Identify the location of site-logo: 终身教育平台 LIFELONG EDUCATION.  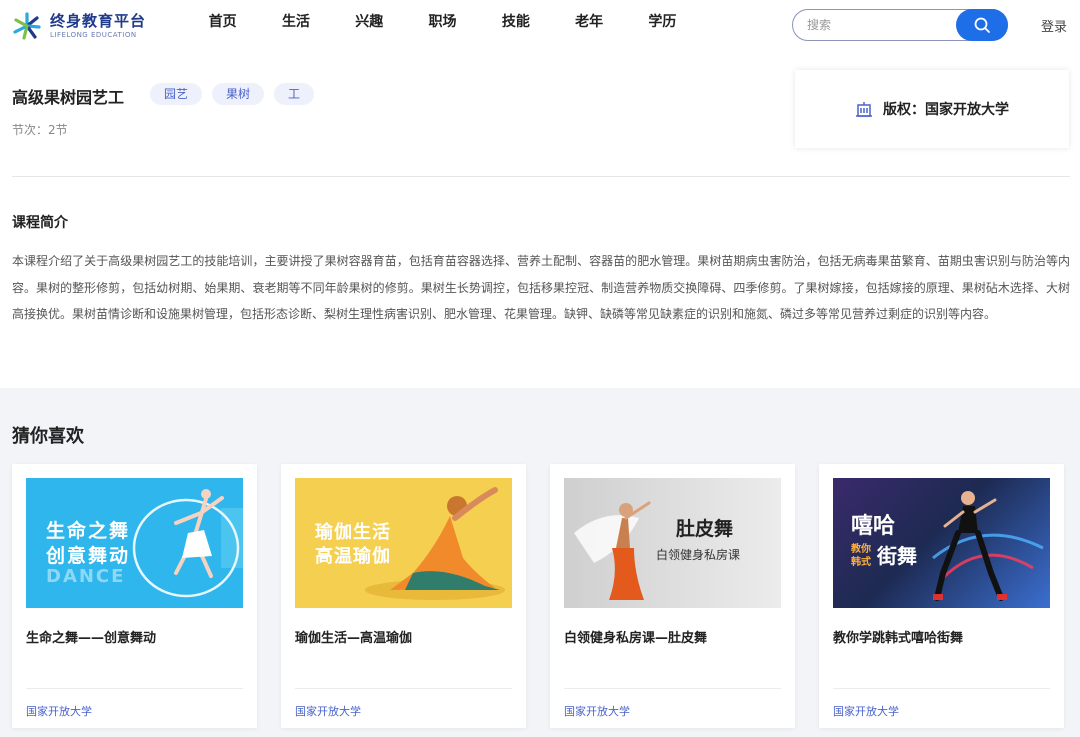
(82, 26).